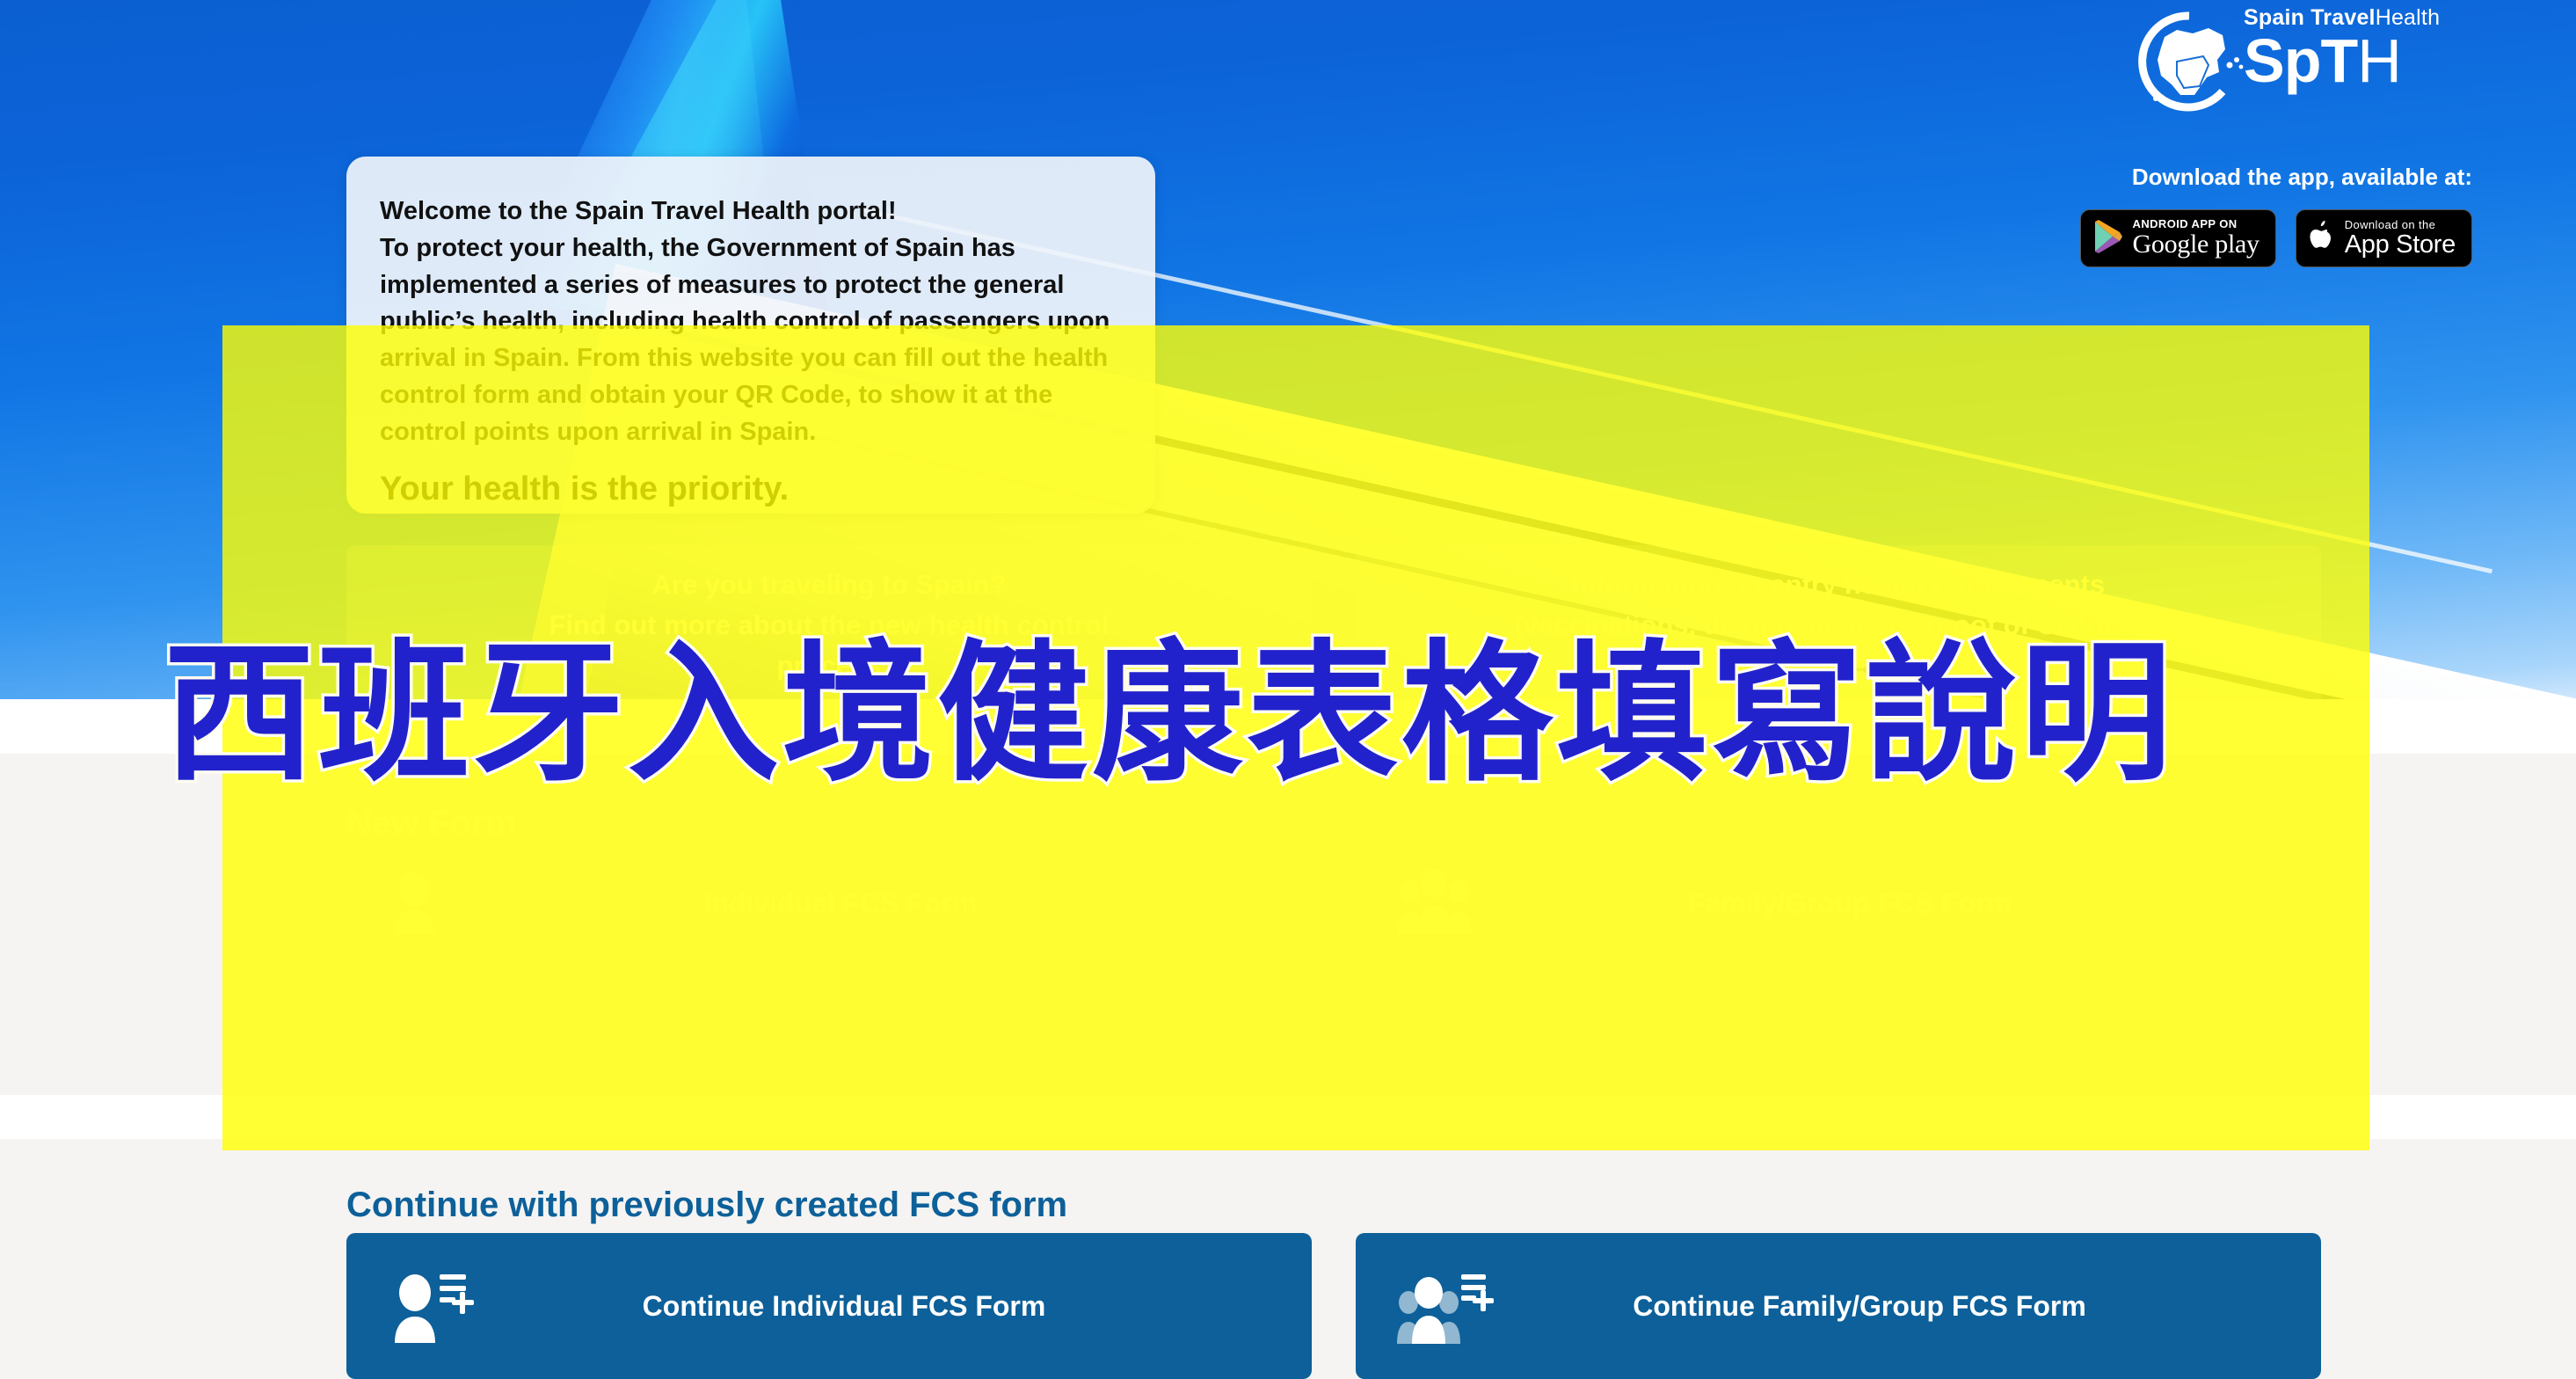 The width and height of the screenshot is (2576, 1379). I want to click on person-with-list-icon, so click(431, 1306).